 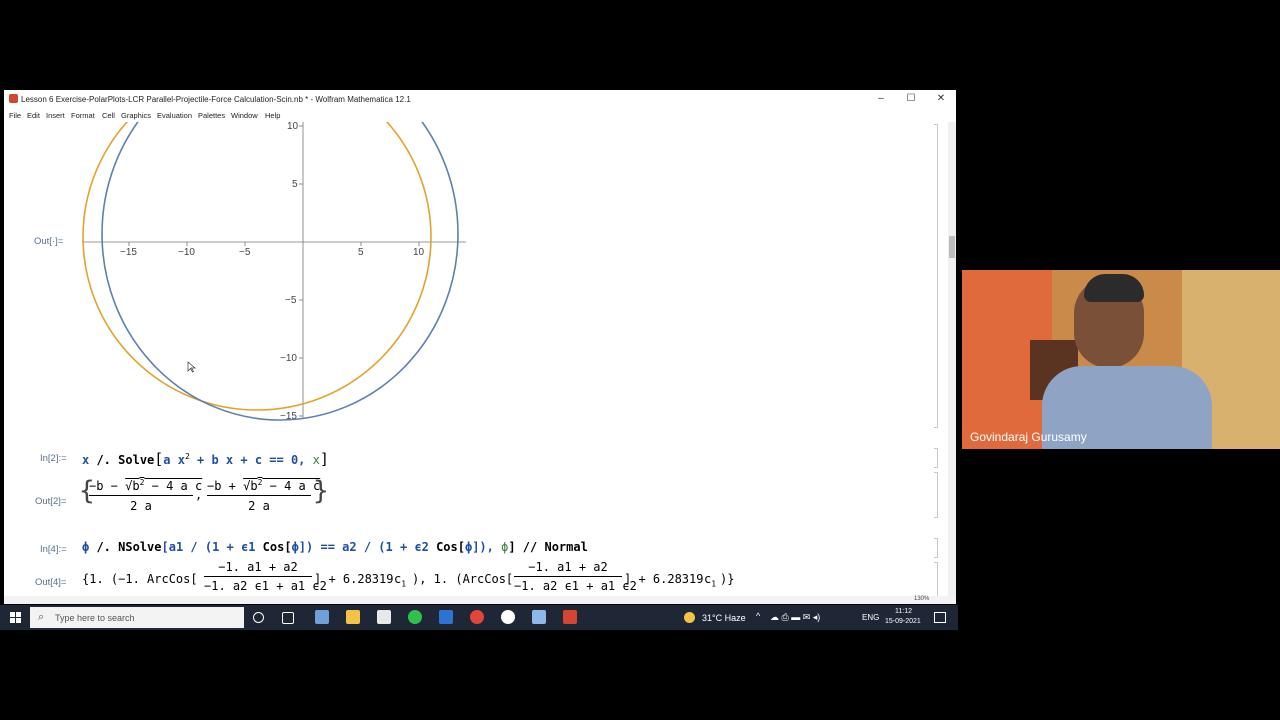 What do you see at coordinates (903, 611) in the screenshot?
I see `clock-time: 11:12` at bounding box center [903, 611].